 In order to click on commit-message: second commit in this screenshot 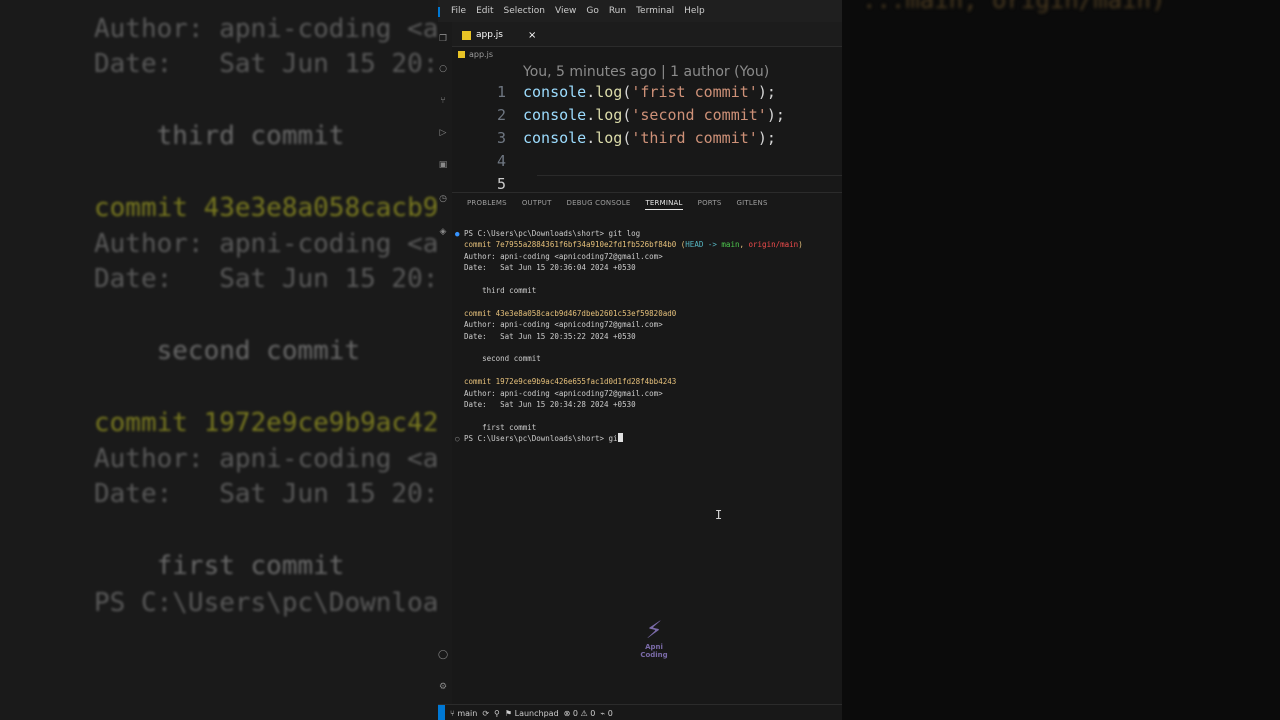, I will do `click(511, 359)`.